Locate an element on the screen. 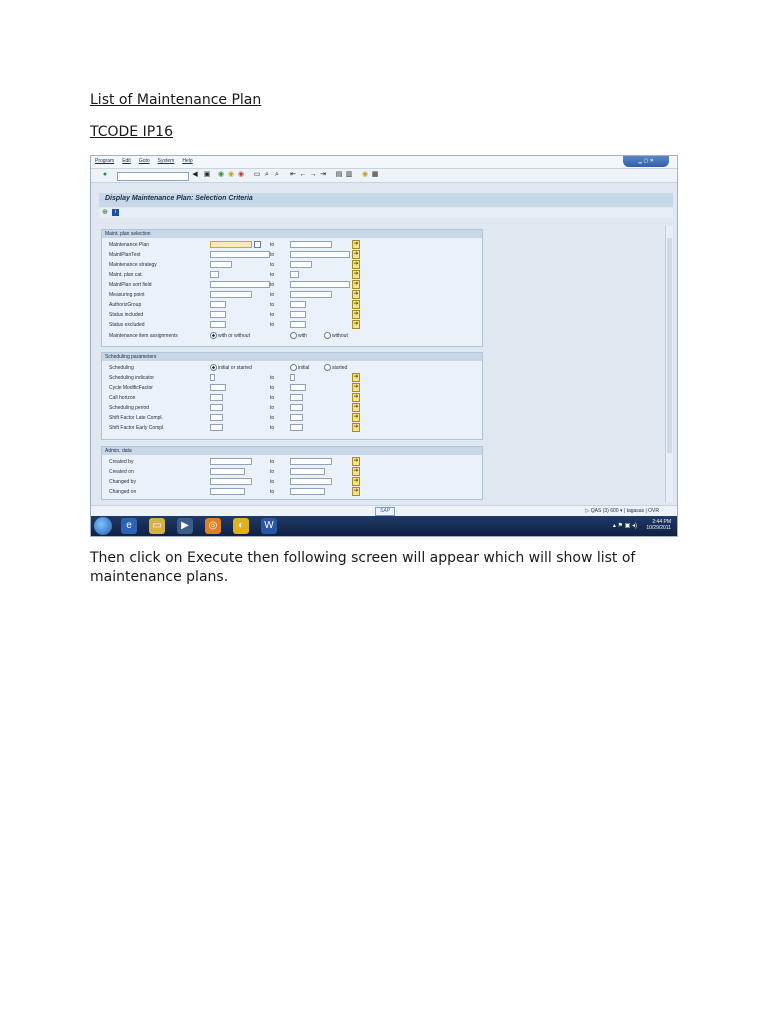  print-icon: ▭ is located at coordinates (257, 175).